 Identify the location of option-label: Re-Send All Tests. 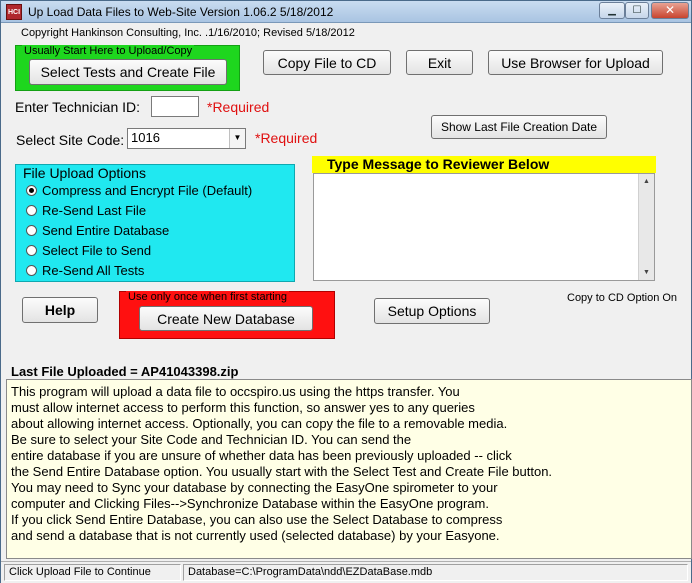
(93, 270).